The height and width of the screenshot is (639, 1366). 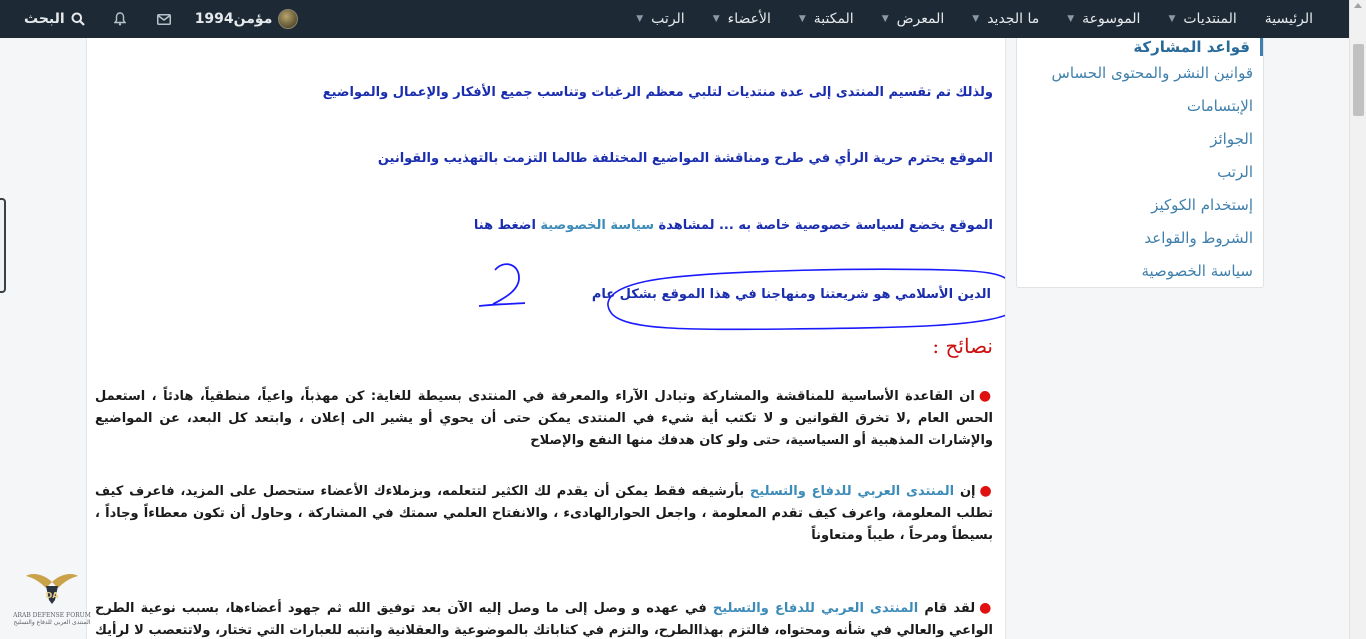 I want to click on eagle-logo-icon: DA, so click(x=52, y=589).